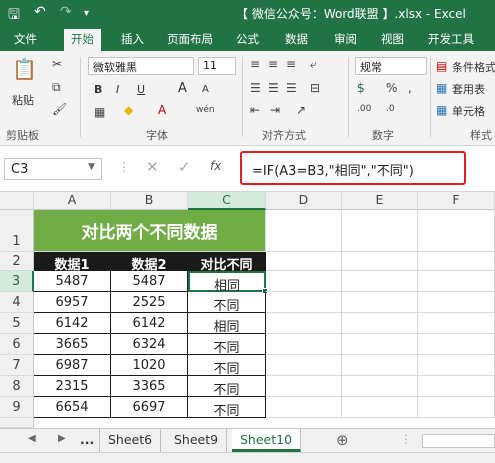 The width and height of the screenshot is (495, 463). Describe the element at coordinates (40, 12) in the screenshot. I see `undo-icon: ↶` at that location.